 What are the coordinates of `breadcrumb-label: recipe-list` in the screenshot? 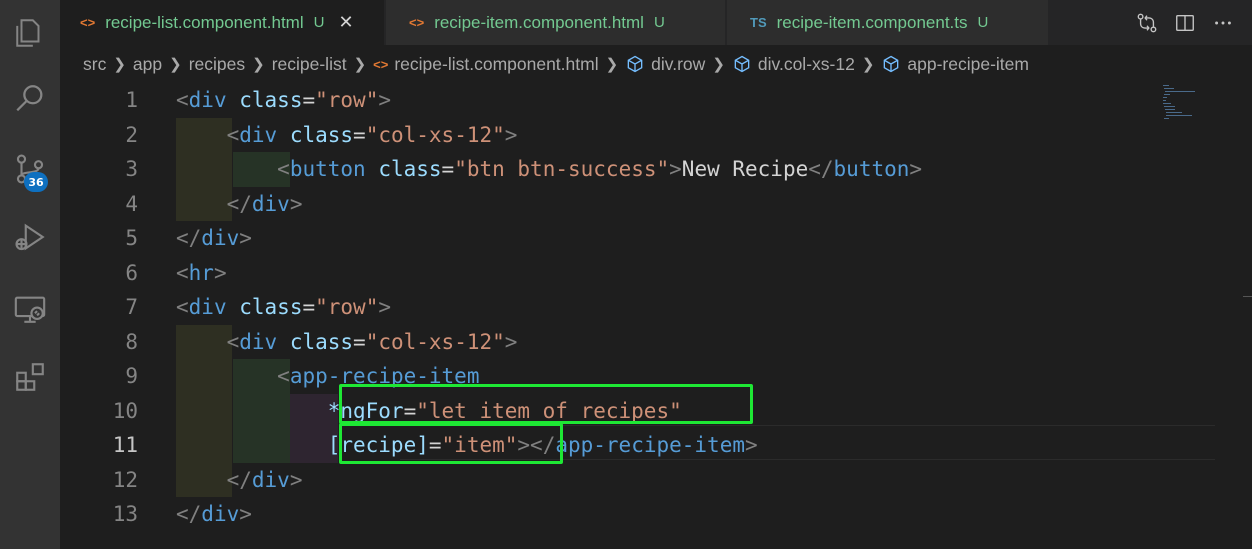 It's located at (309, 63).